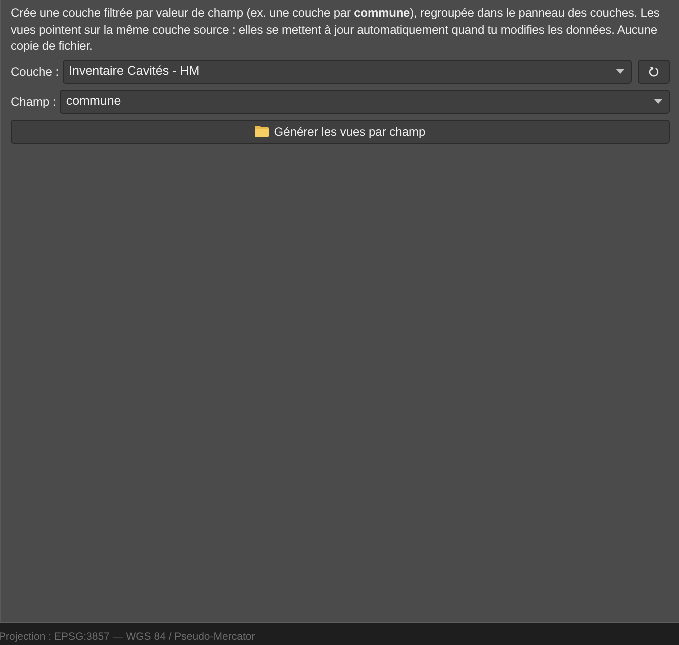 Image resolution: width=679 pixels, height=645 pixels. I want to click on refresh-button, so click(654, 72).